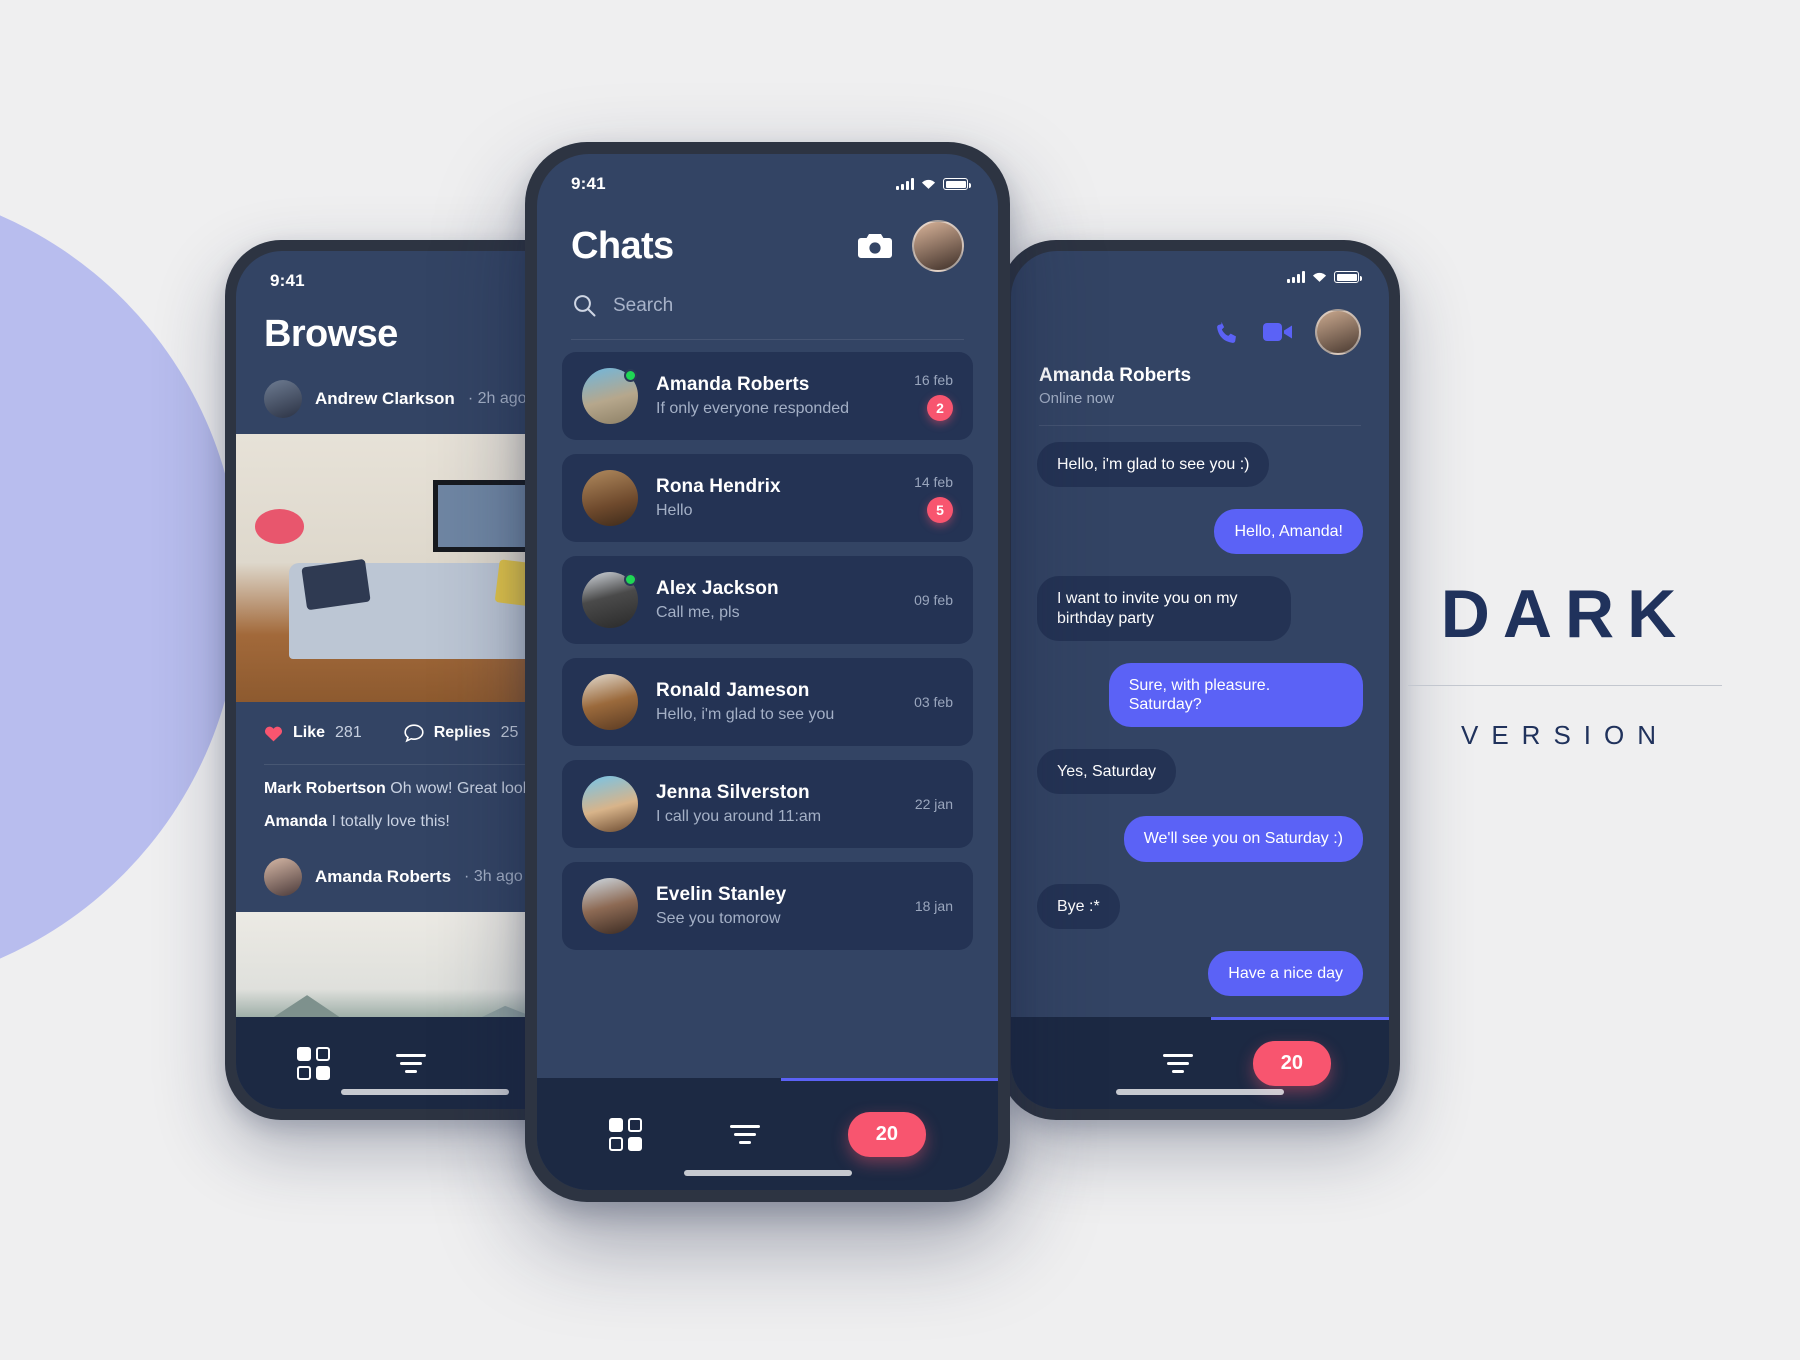  What do you see at coordinates (733, 792) in the screenshot?
I see `chat-contact-name: Jenna Silverston` at bounding box center [733, 792].